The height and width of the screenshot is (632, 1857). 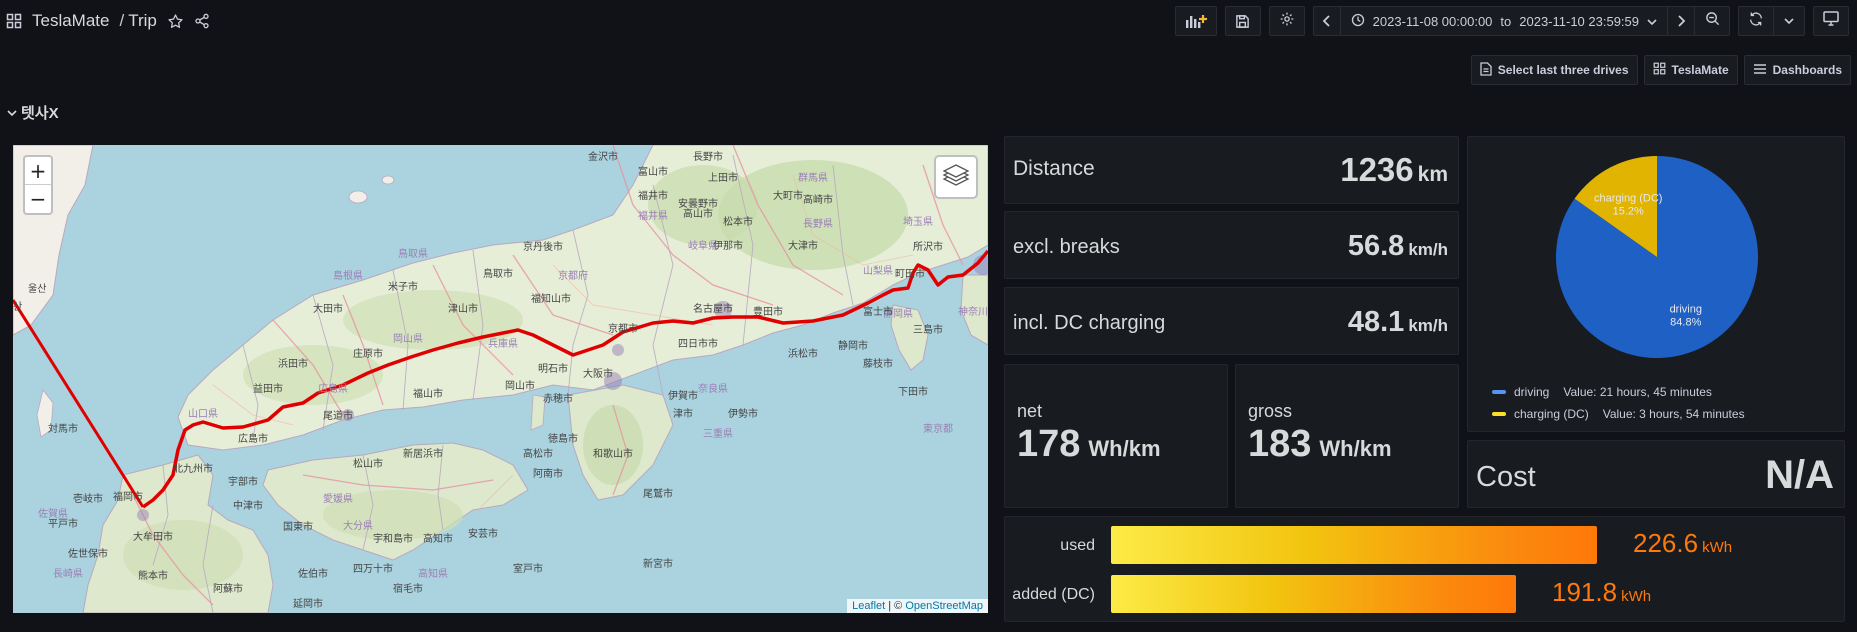 I want to click on legend-item-driving: driving Value: 21 hours, 45 minutes, so click(x=1602, y=392).